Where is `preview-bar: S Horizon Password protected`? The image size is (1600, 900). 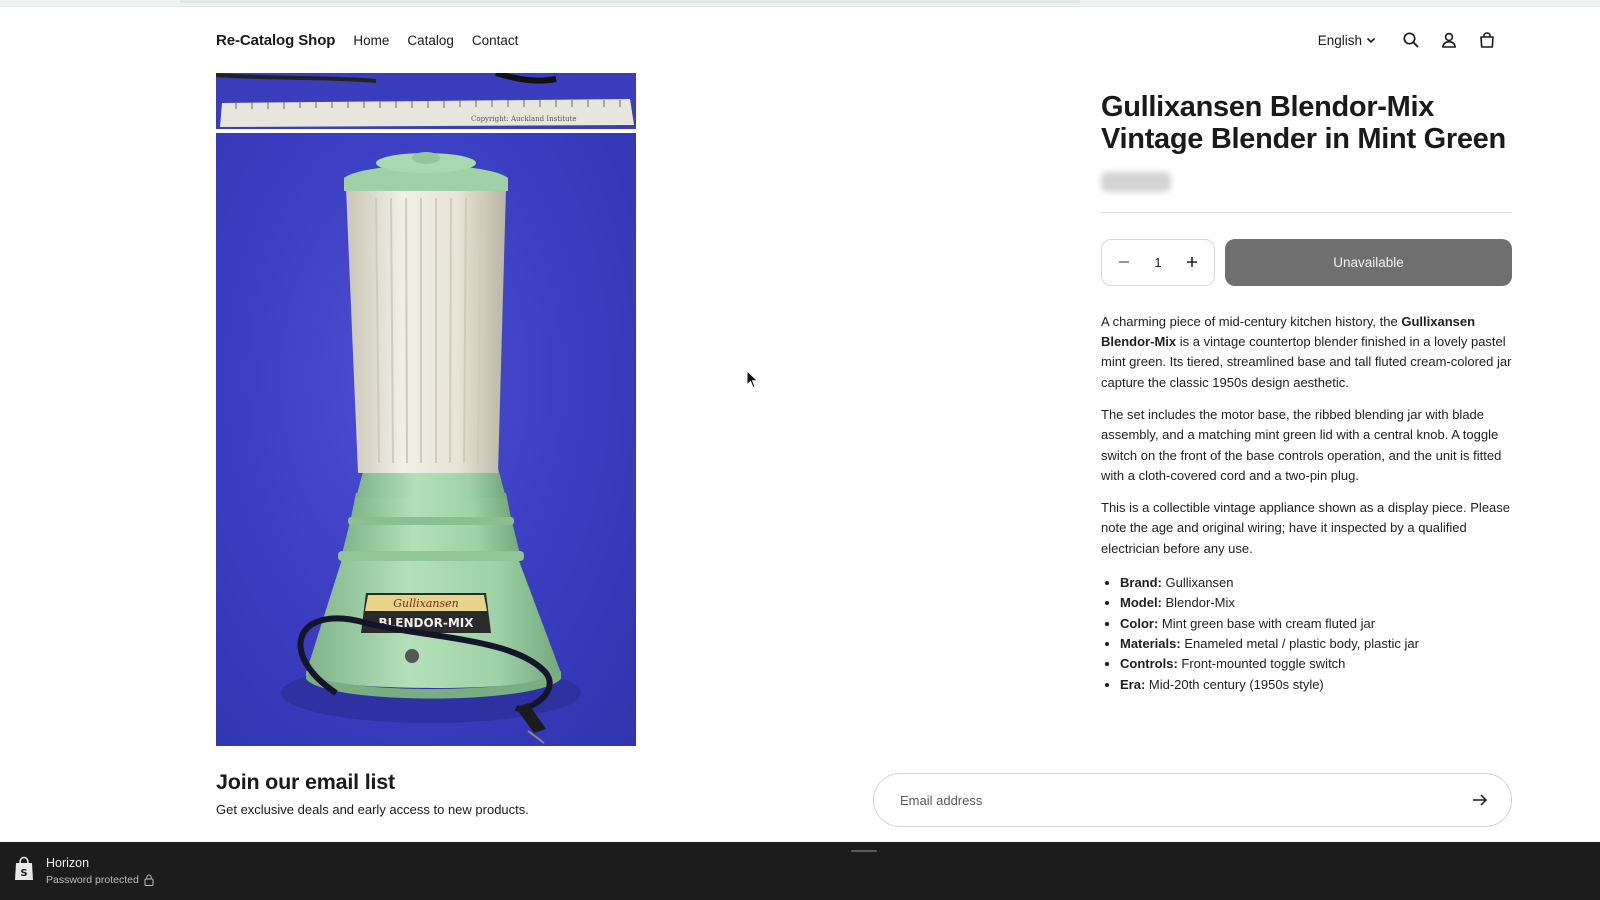 preview-bar: S Horizon Password protected is located at coordinates (800, 871).